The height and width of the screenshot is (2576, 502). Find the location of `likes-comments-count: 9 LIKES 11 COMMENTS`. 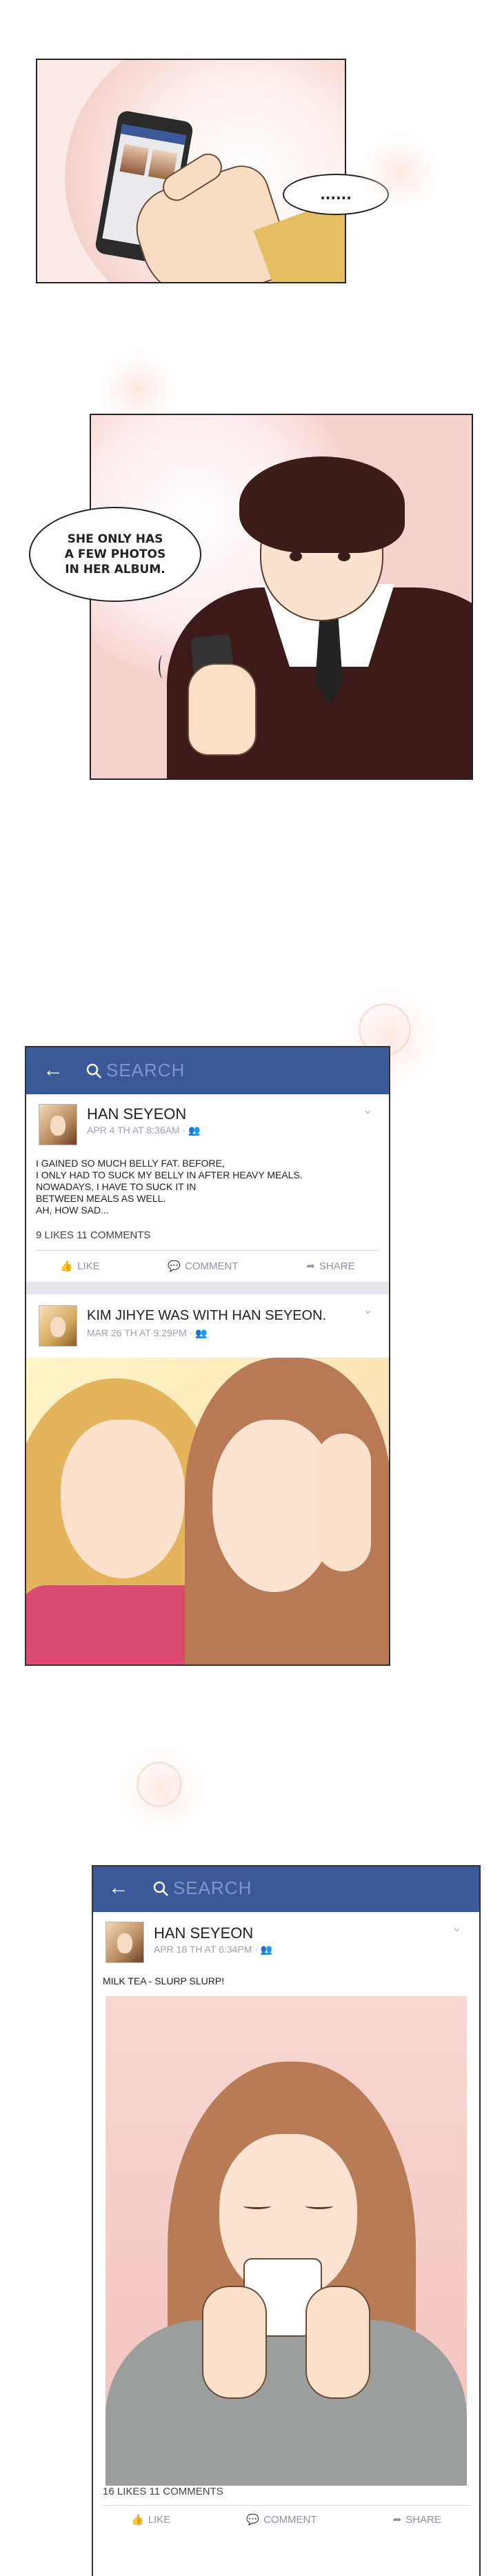

likes-comments-count: 9 LIKES 11 COMMENTS is located at coordinates (93, 1235).